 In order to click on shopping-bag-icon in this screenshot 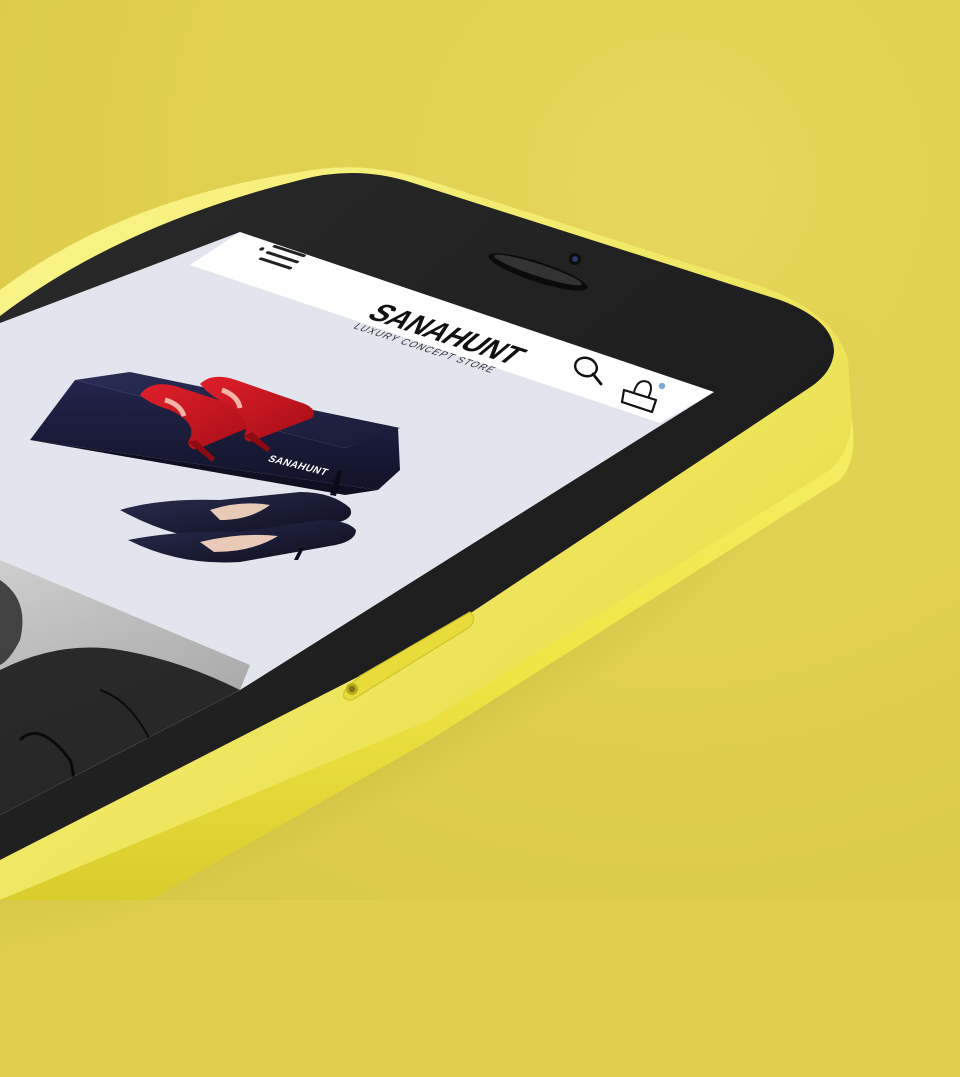, I will do `click(646, 393)`.